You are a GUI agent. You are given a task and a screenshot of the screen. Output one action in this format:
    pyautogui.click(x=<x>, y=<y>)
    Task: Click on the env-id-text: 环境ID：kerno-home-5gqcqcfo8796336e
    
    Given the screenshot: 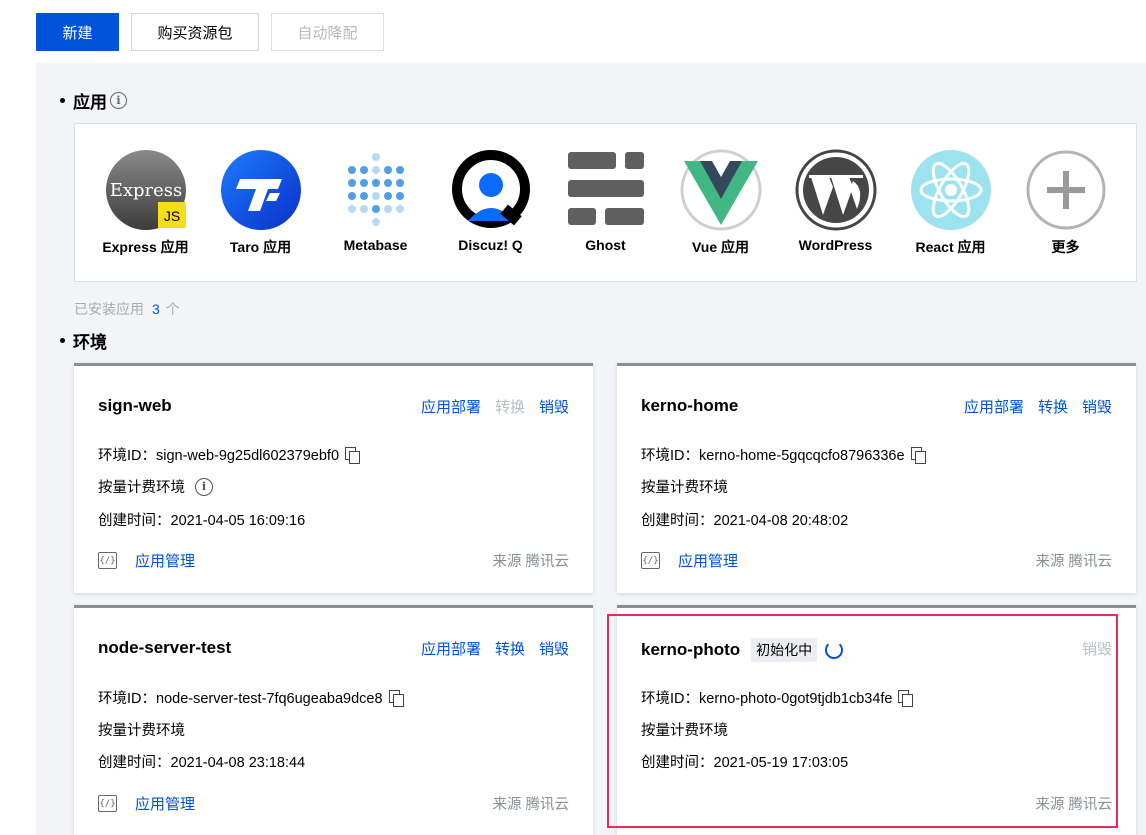 What is the action you would take?
    pyautogui.click(x=773, y=456)
    